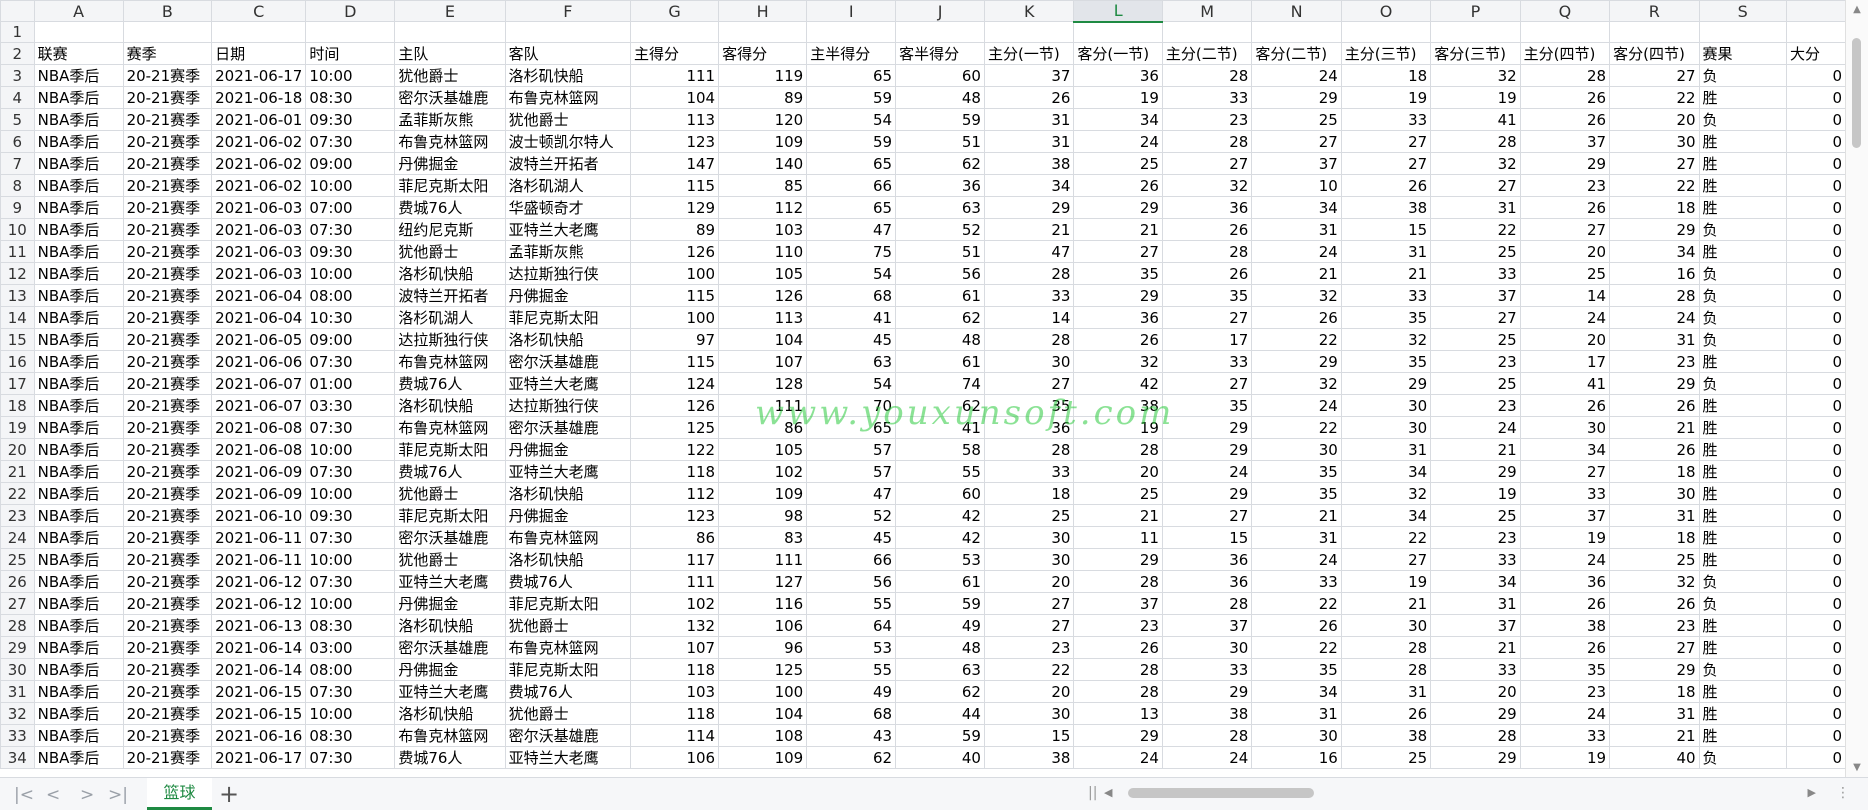 This screenshot has height=810, width=1868. What do you see at coordinates (567, 339) in the screenshot?
I see `cell: 洛杉矶快船` at bounding box center [567, 339].